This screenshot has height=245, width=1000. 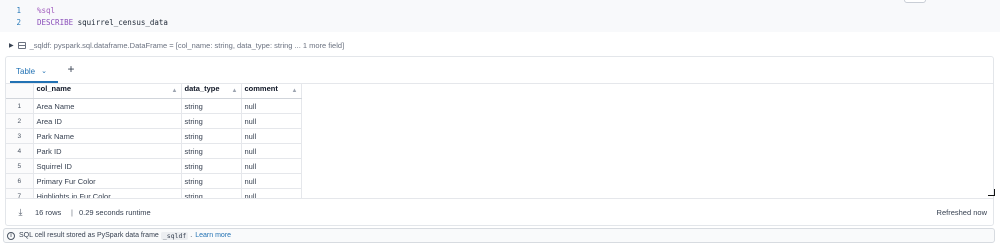 I want to click on line-number: 1, so click(x=18, y=10).